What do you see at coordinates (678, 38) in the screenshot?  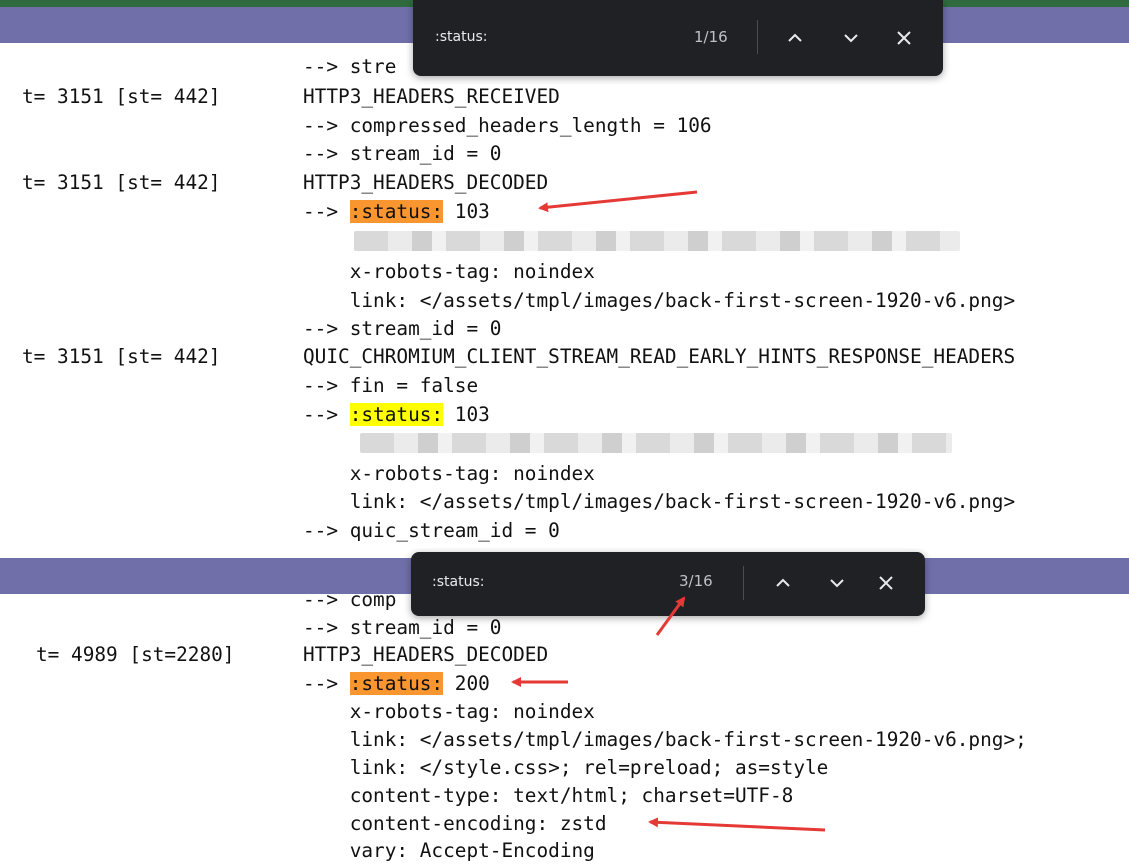 I see `find-bar: :status: 1/16` at bounding box center [678, 38].